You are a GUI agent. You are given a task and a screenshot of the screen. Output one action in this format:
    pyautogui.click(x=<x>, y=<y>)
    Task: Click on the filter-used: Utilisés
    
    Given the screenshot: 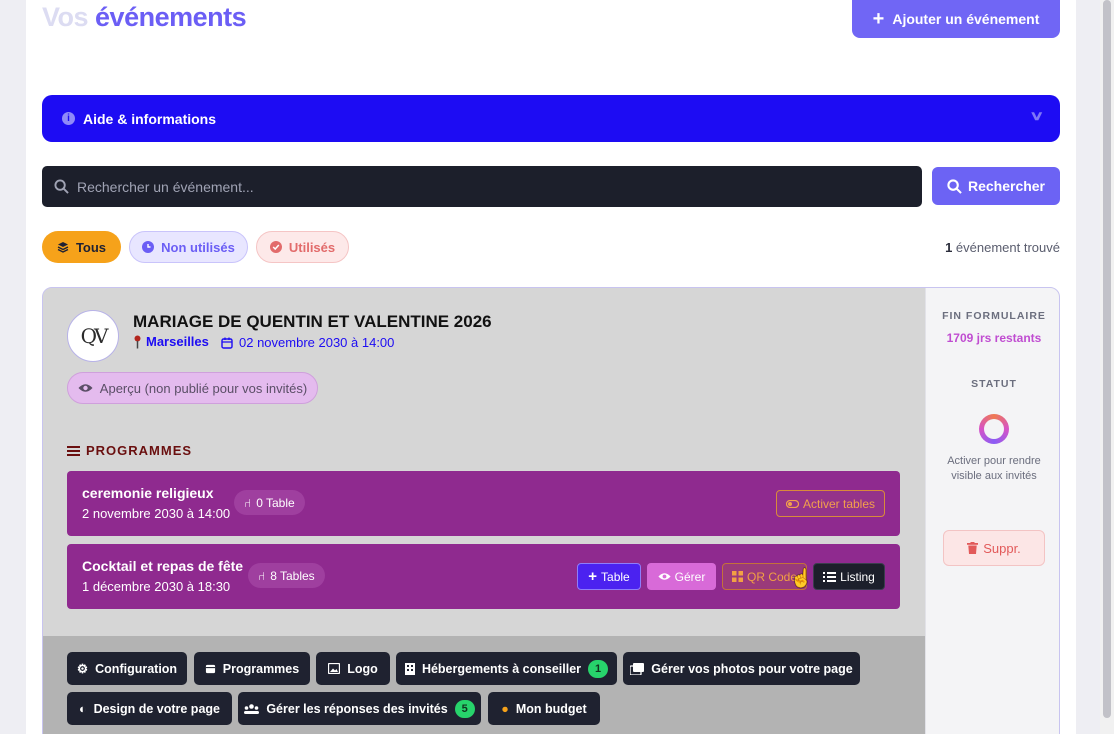 What is the action you would take?
    pyautogui.click(x=302, y=247)
    